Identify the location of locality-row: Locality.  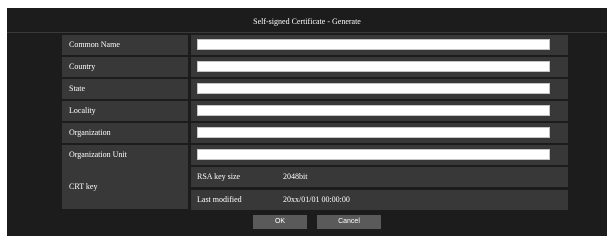
(315, 111).